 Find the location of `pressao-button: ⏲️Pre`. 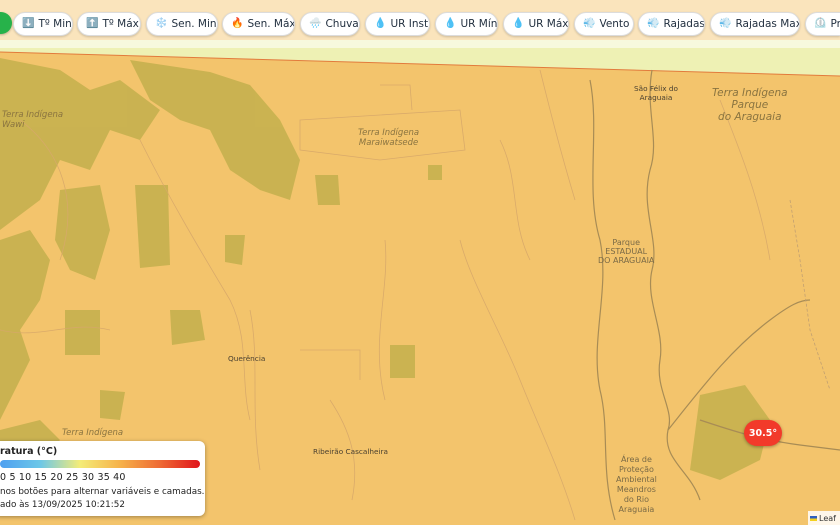

pressao-button: ⏲️Pre is located at coordinates (822, 24).